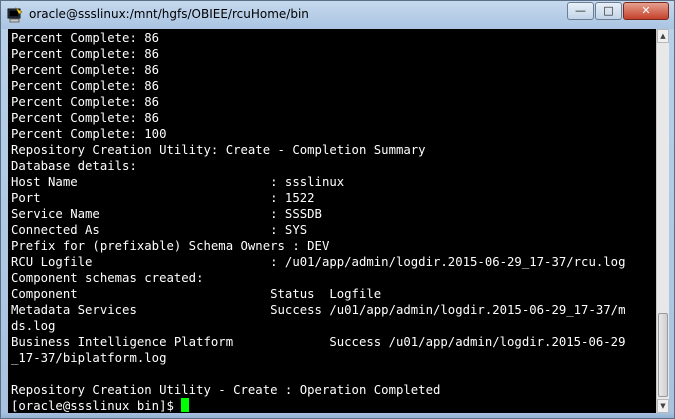  I want to click on arrow-up-icon: ▲, so click(663, 36).